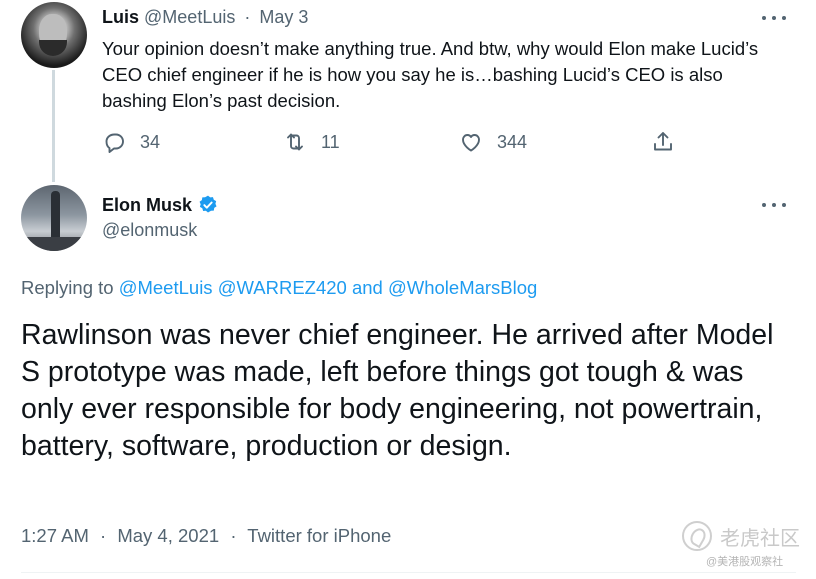  I want to click on avatar-beard, so click(53, 48).